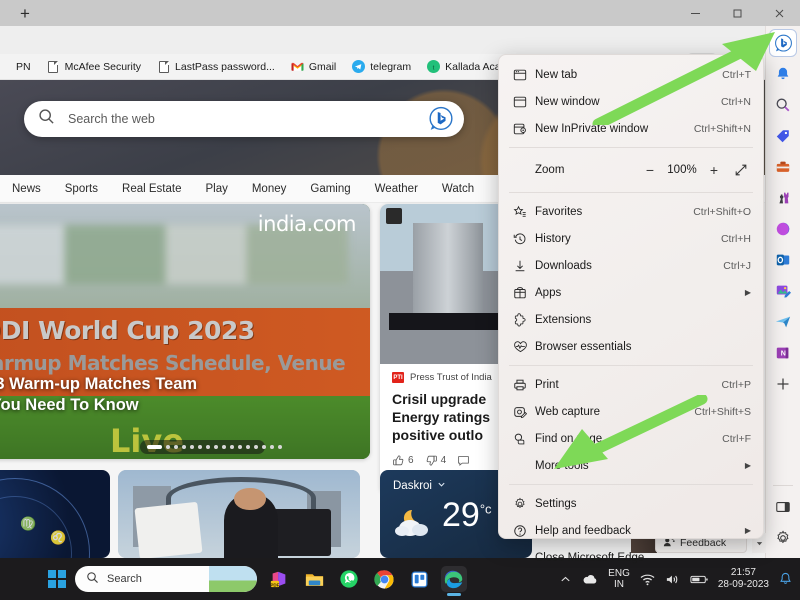  Describe the element at coordinates (631, 411) in the screenshot. I see `menu-item-web-capture: Web capture Ctrl+Shift+S` at that location.